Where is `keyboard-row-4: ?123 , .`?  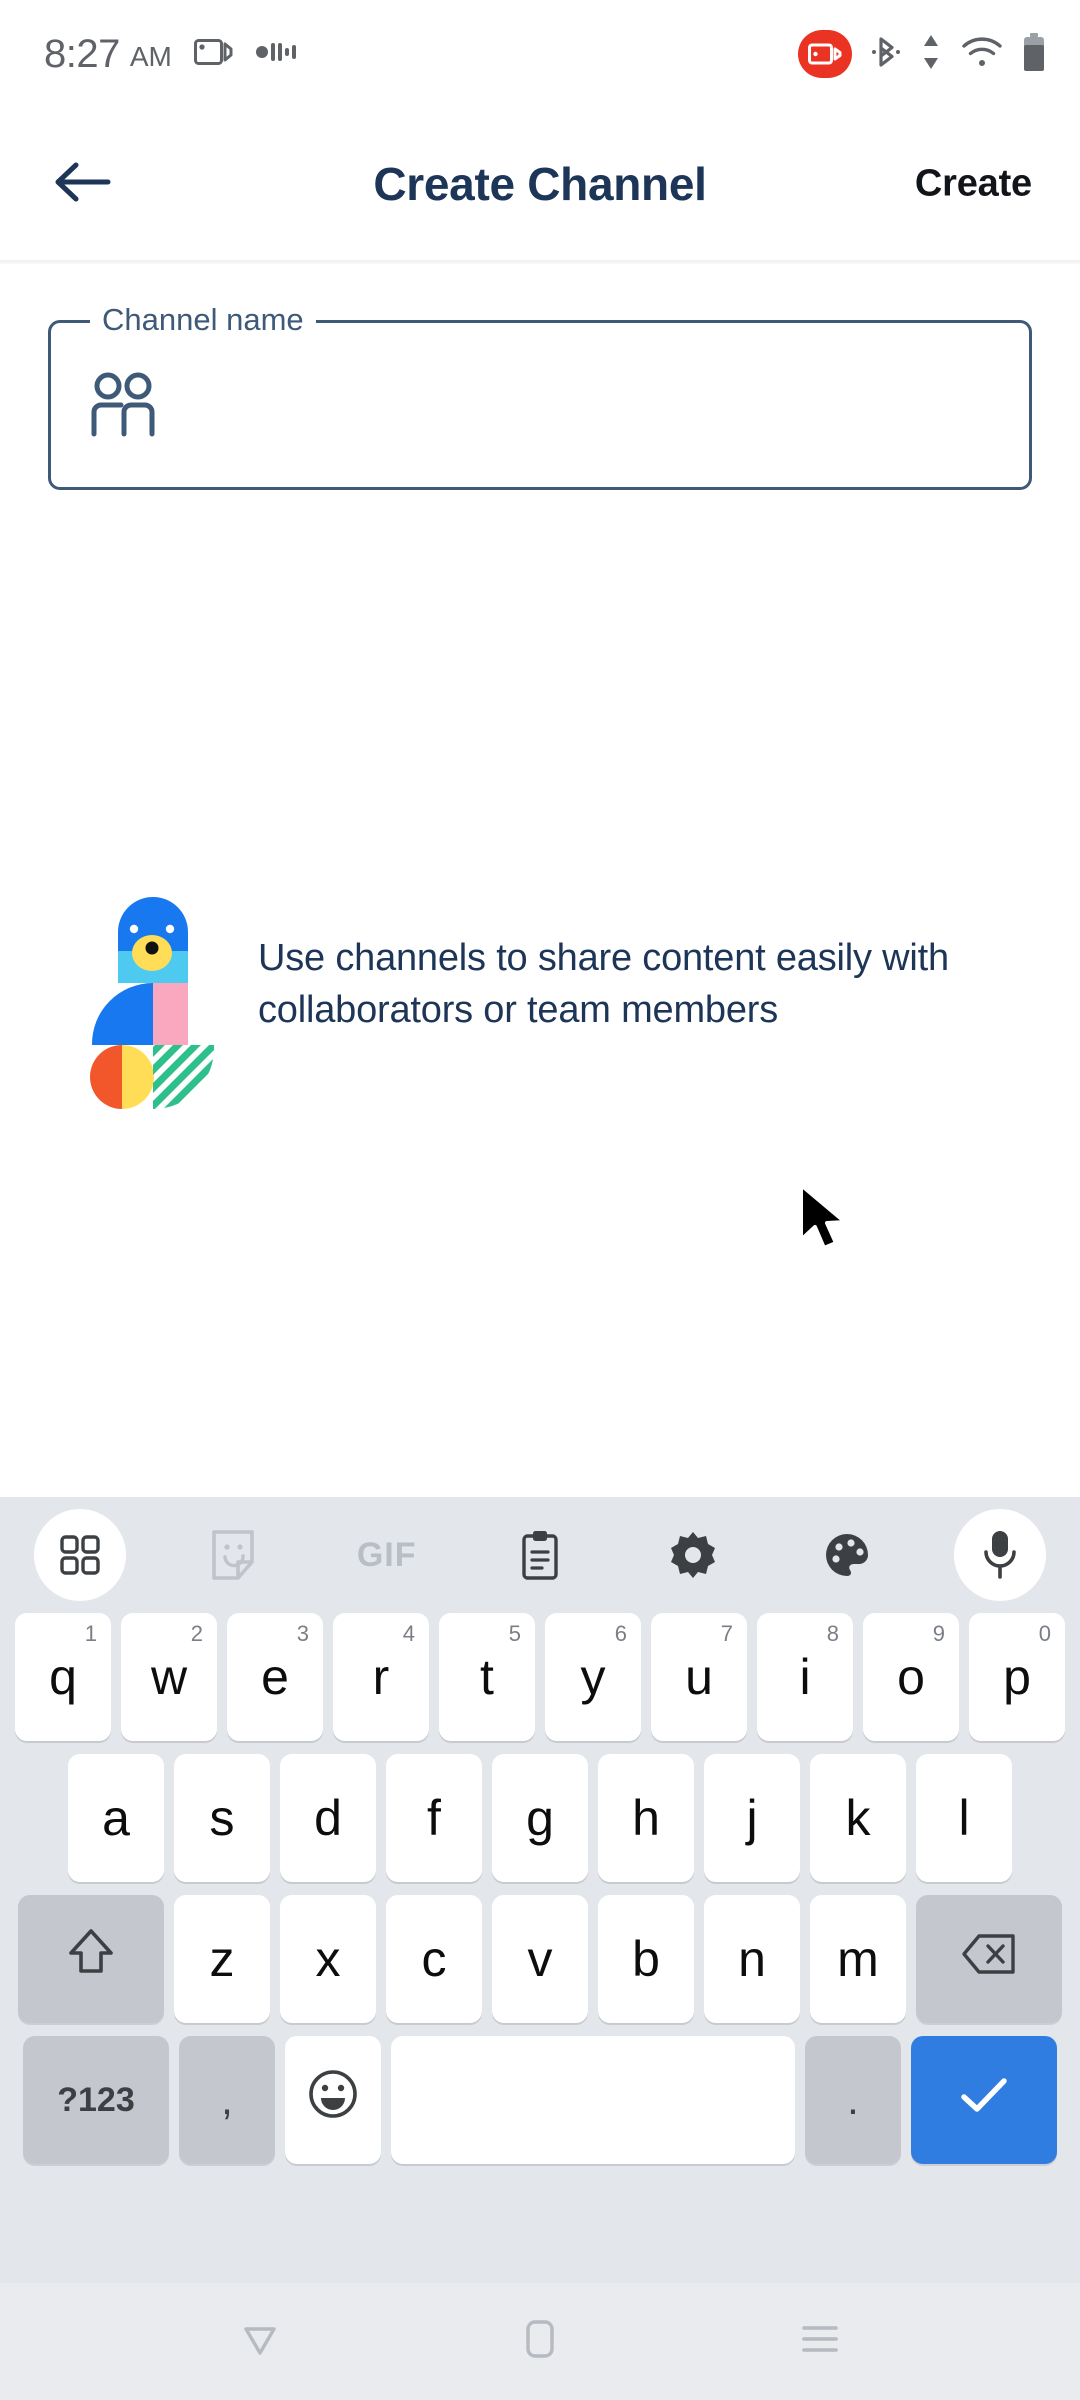 keyboard-row-4: ?123 , . is located at coordinates (540, 2100).